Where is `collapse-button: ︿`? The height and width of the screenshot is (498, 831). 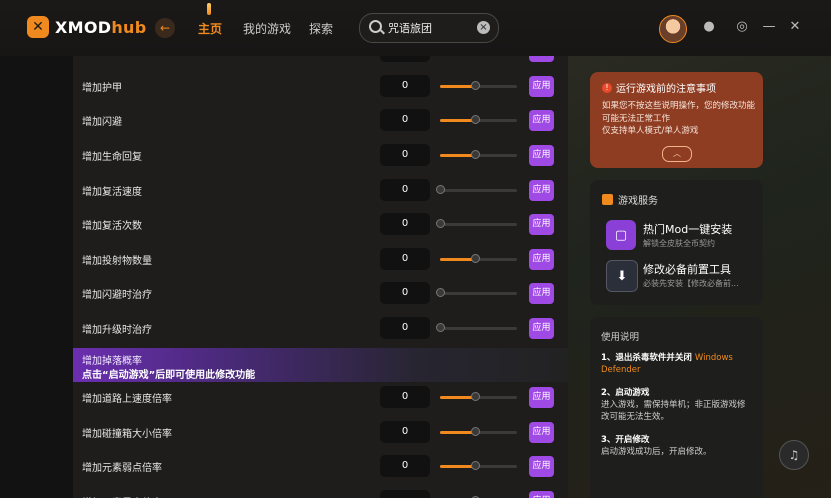 collapse-button: ︿ is located at coordinates (677, 154).